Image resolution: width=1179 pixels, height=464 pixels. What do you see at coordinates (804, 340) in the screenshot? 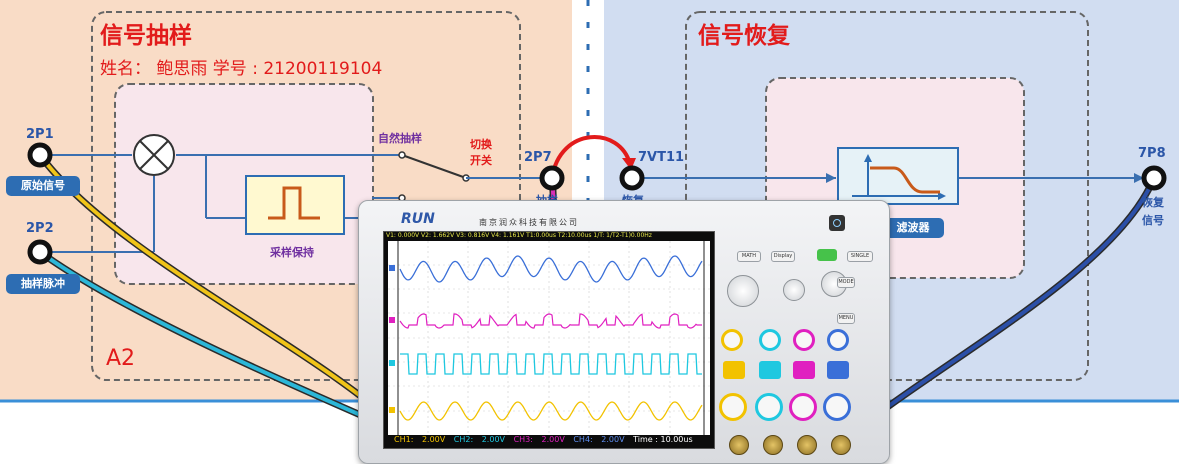
I see `ch3-select-ring` at bounding box center [804, 340].